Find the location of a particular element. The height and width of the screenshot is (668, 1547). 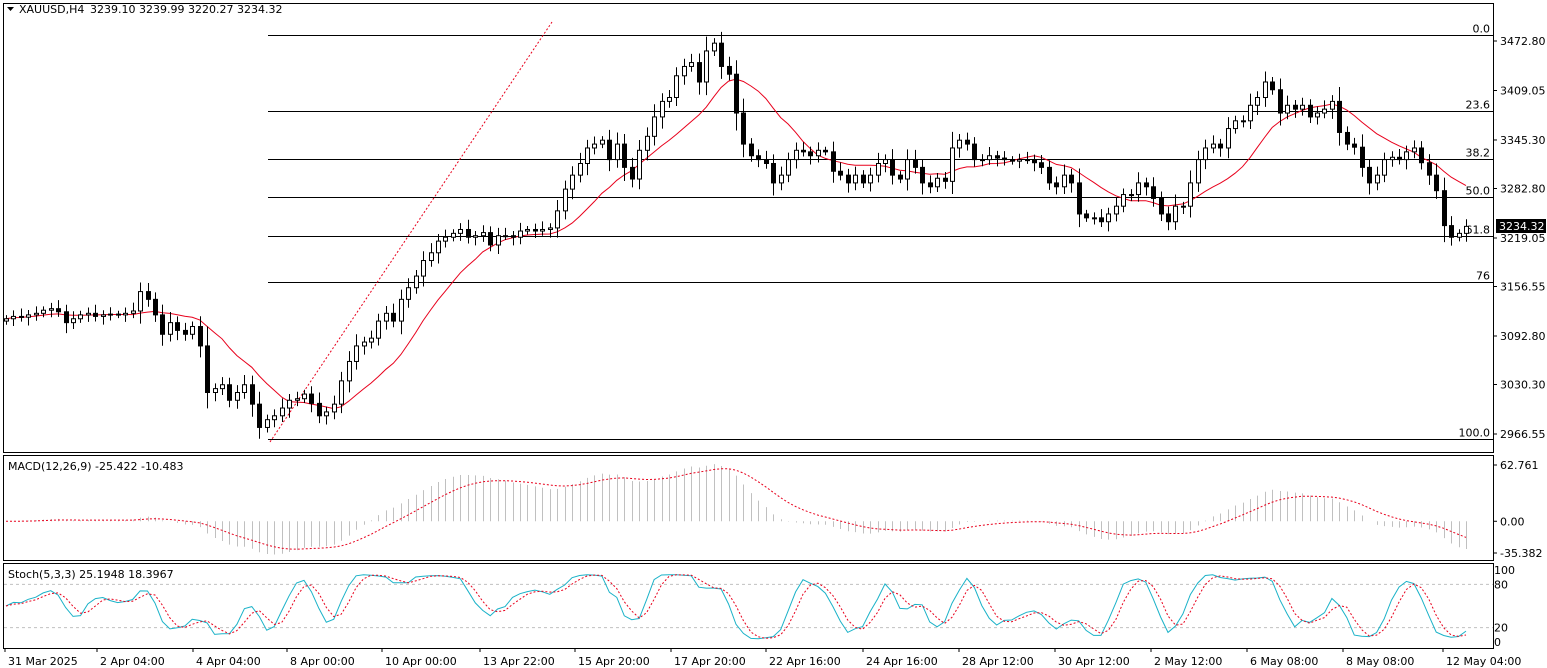

macd-tick-label: -35.382 is located at coordinates (1521, 553).